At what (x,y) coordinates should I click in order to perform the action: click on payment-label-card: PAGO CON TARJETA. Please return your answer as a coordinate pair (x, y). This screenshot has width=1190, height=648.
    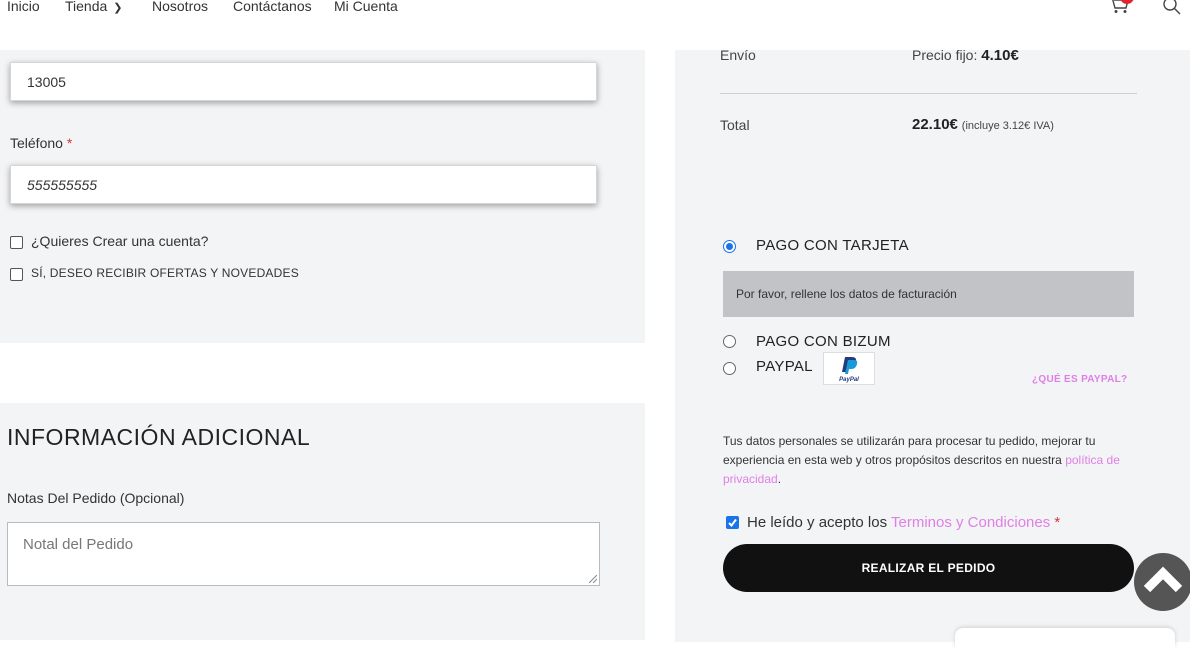
    Looking at the image, I should click on (832, 245).